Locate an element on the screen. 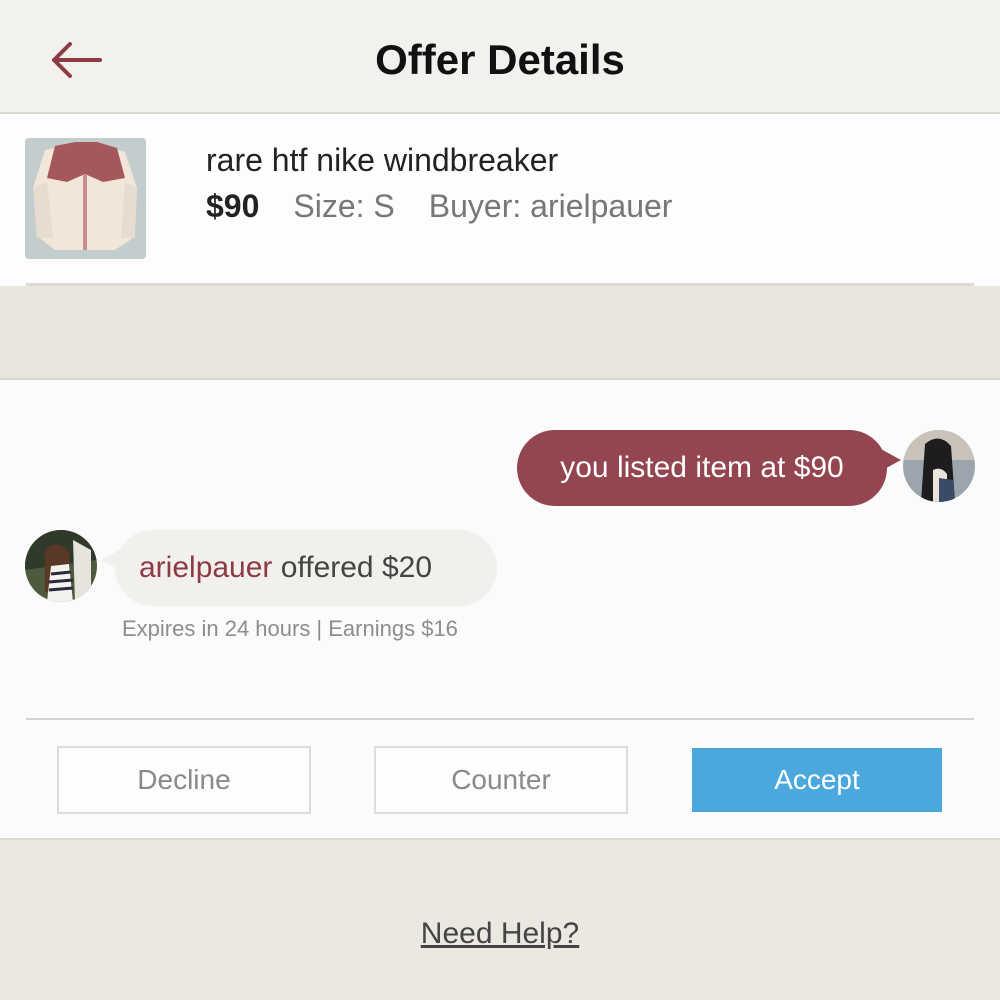 This screenshot has height=1000, width=1000. spacer-band is located at coordinates (500, 333).